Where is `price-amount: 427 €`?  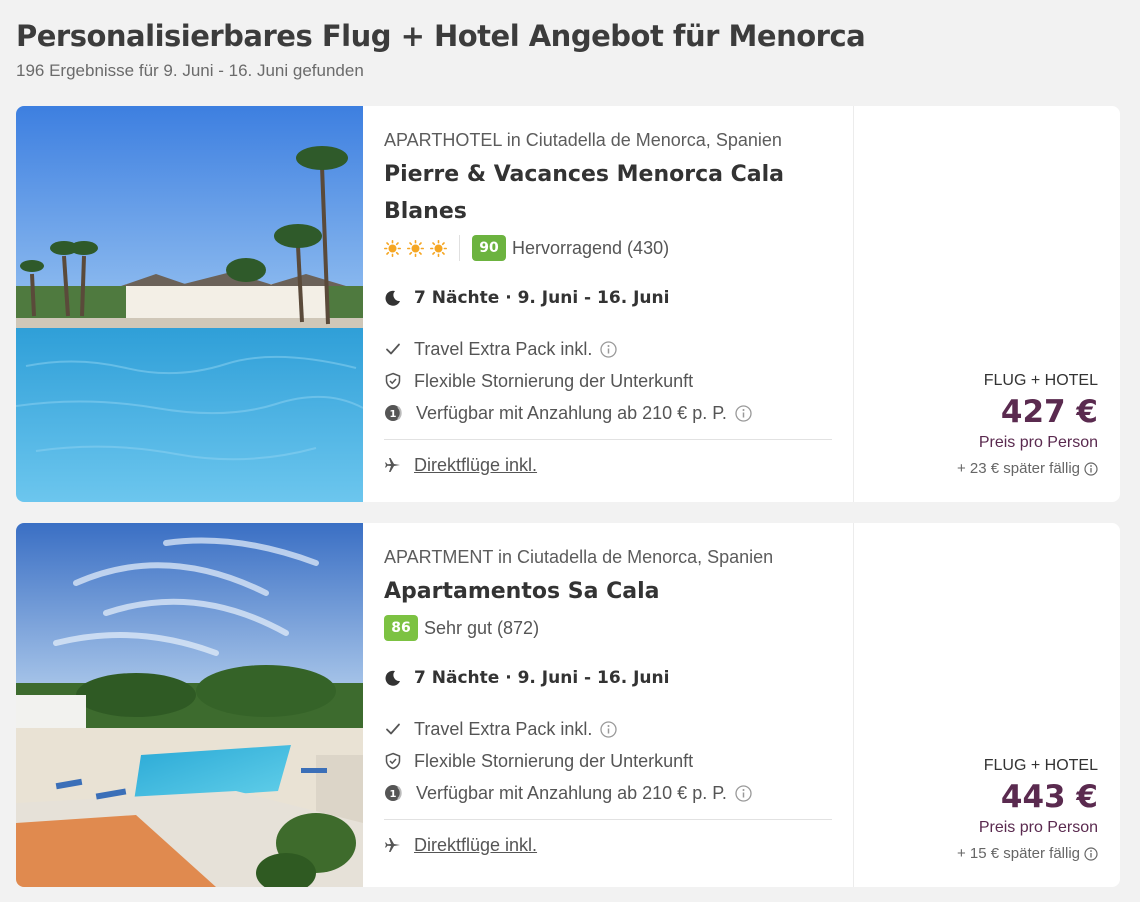 price-amount: 427 € is located at coordinates (1049, 412).